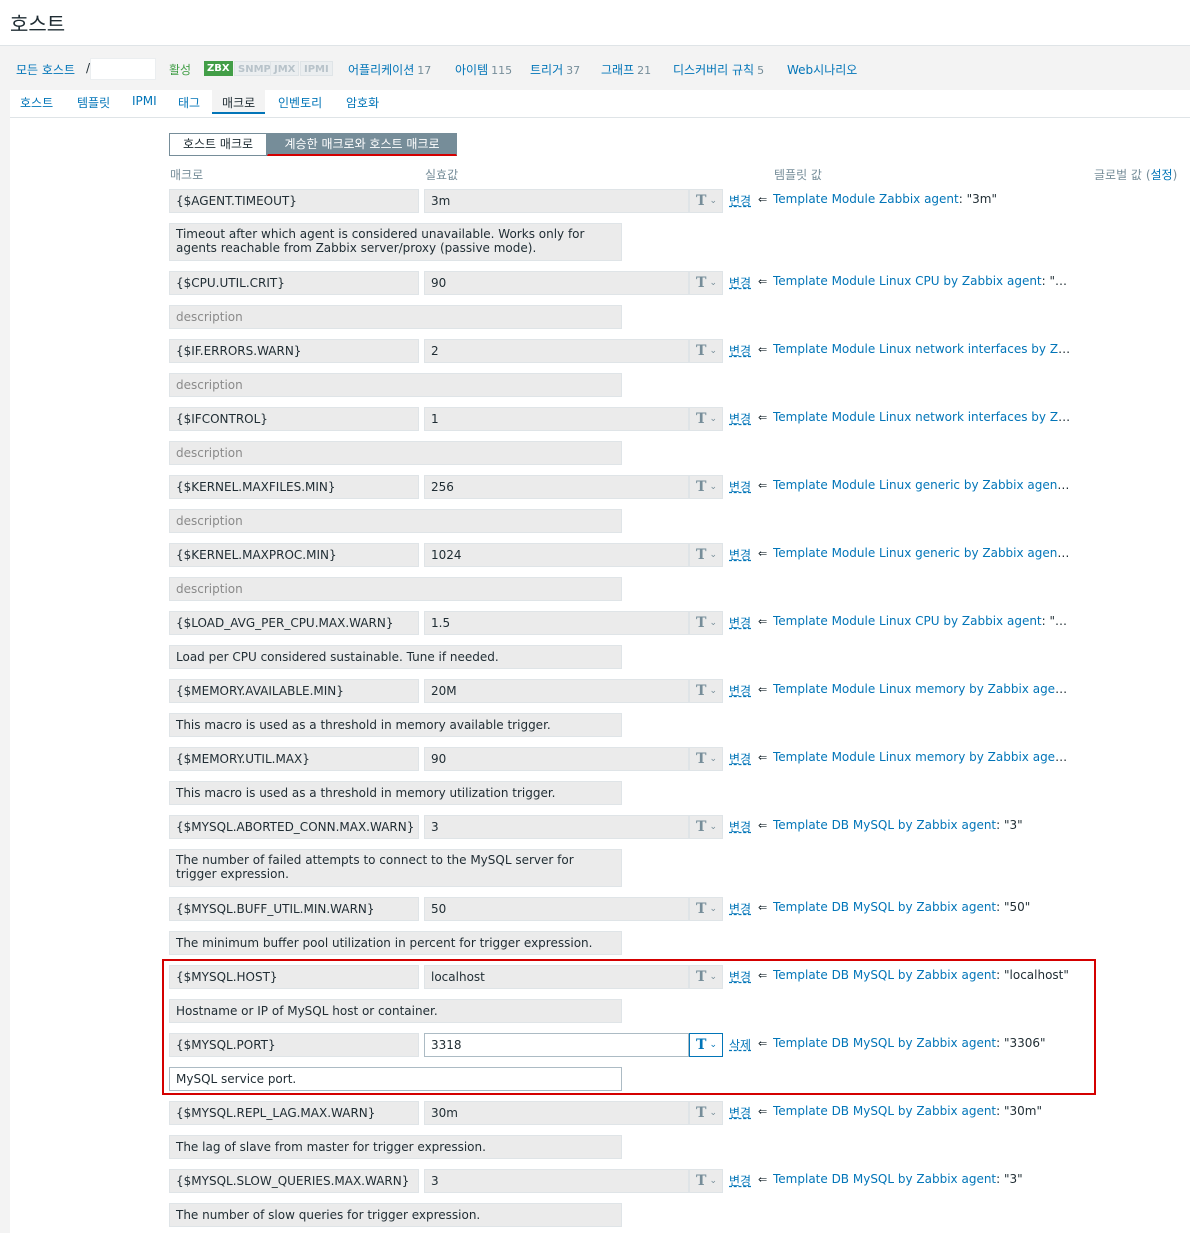  I want to click on macro-name-field: {$CPU.UTIL.CRIT}, so click(294, 283).